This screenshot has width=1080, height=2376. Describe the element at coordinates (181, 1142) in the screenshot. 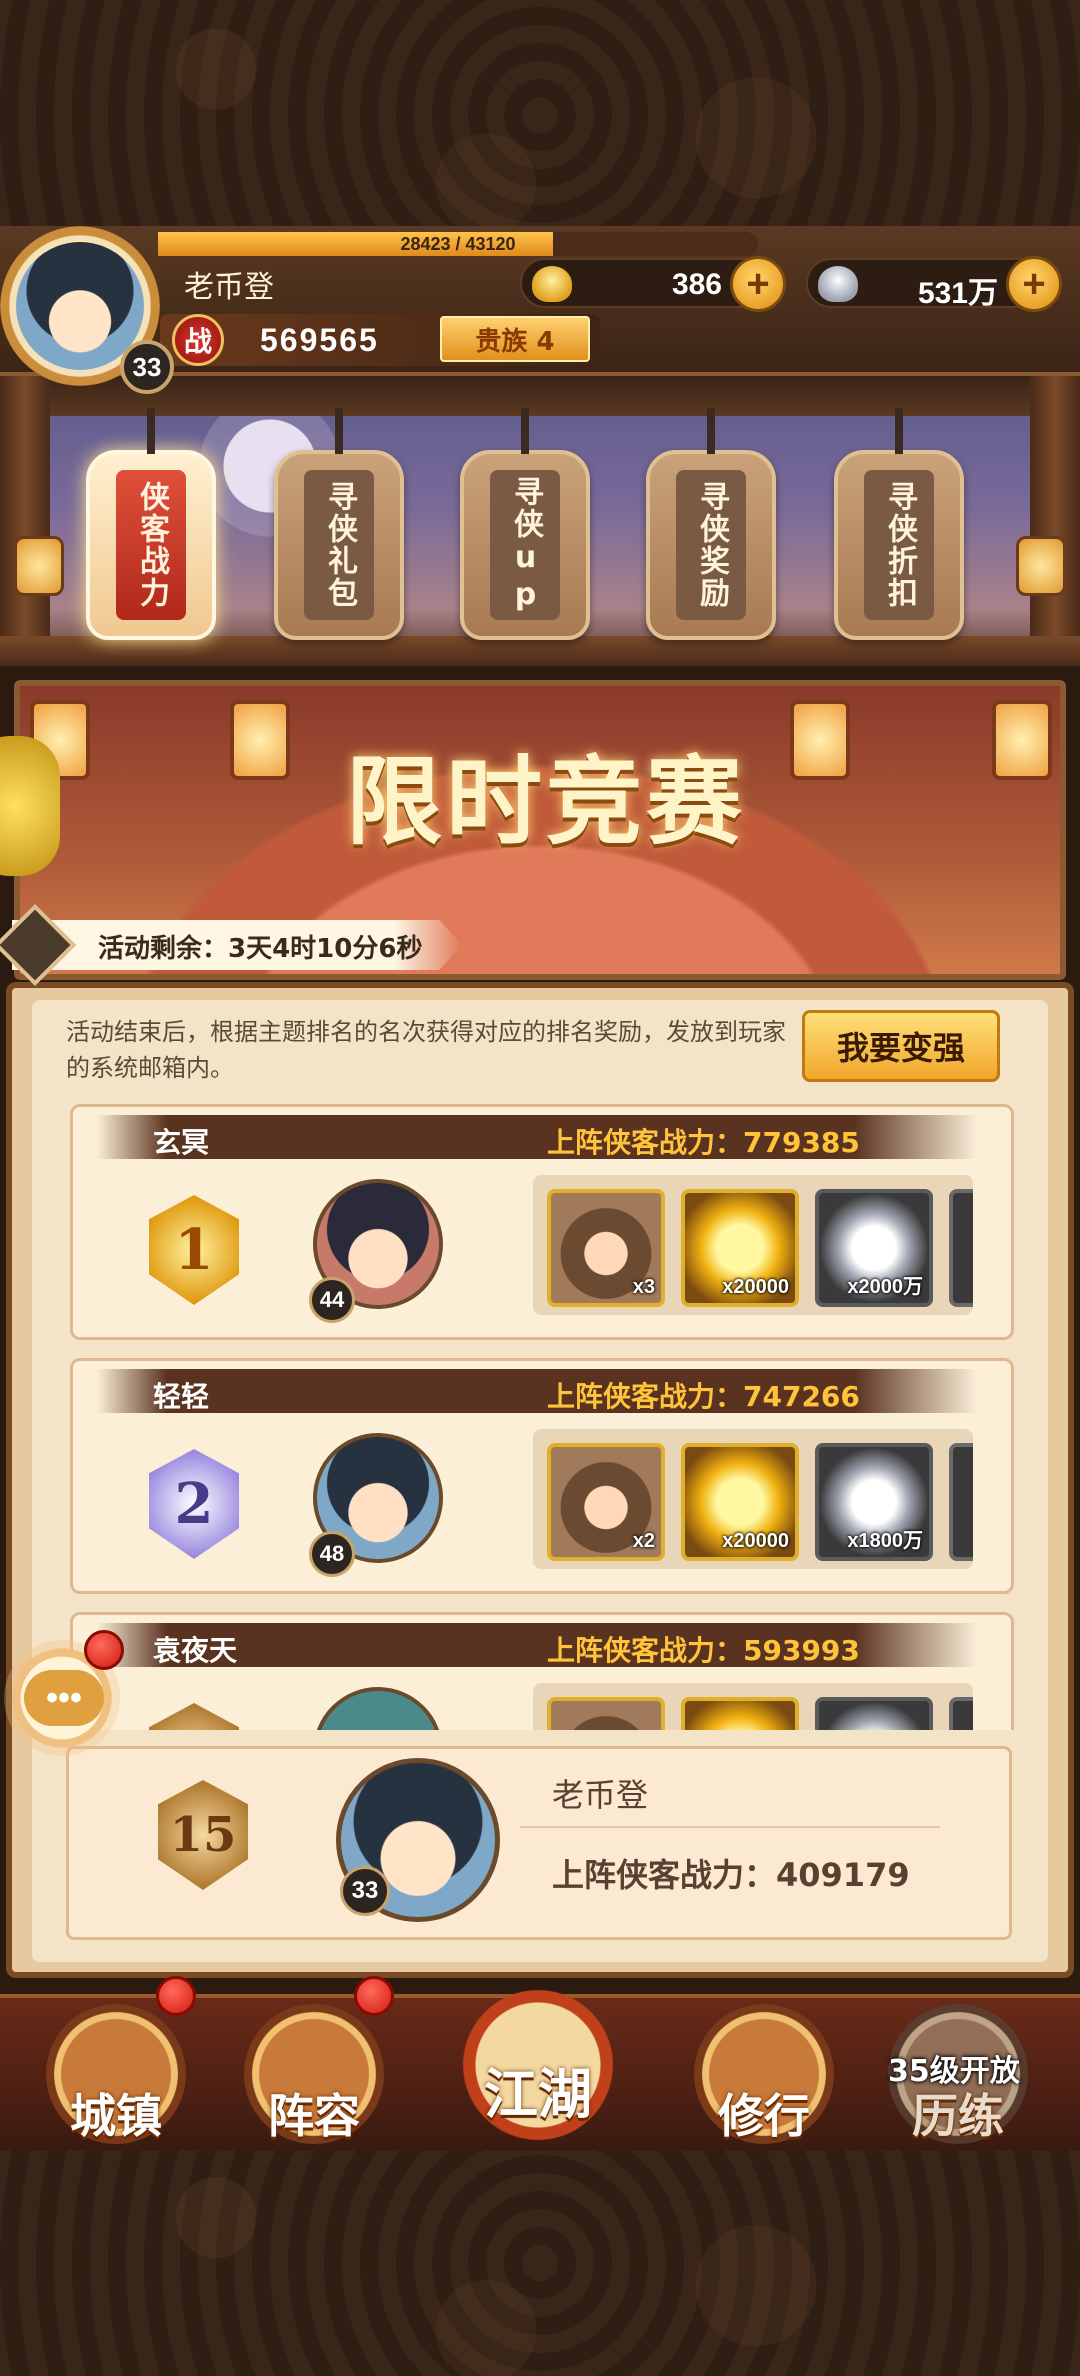

I see `rank-player-name: 玄冥` at that location.